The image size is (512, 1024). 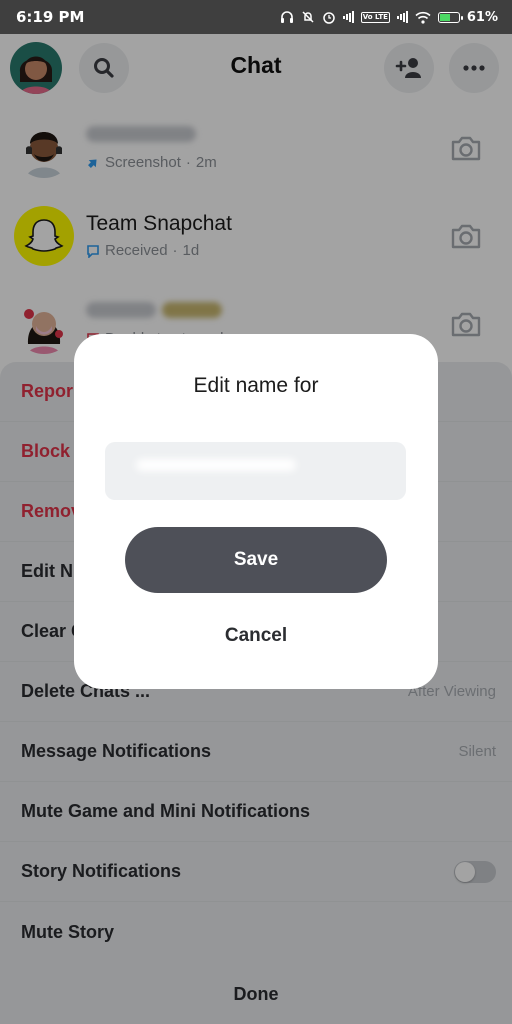 I want to click on display-name-input, so click(x=255, y=471).